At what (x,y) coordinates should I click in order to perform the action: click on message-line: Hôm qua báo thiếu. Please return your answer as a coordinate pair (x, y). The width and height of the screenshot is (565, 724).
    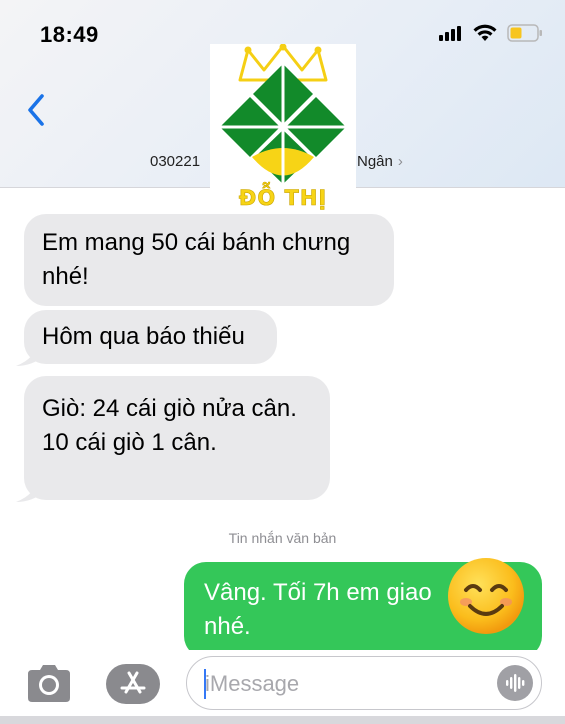
    Looking at the image, I should click on (143, 336).